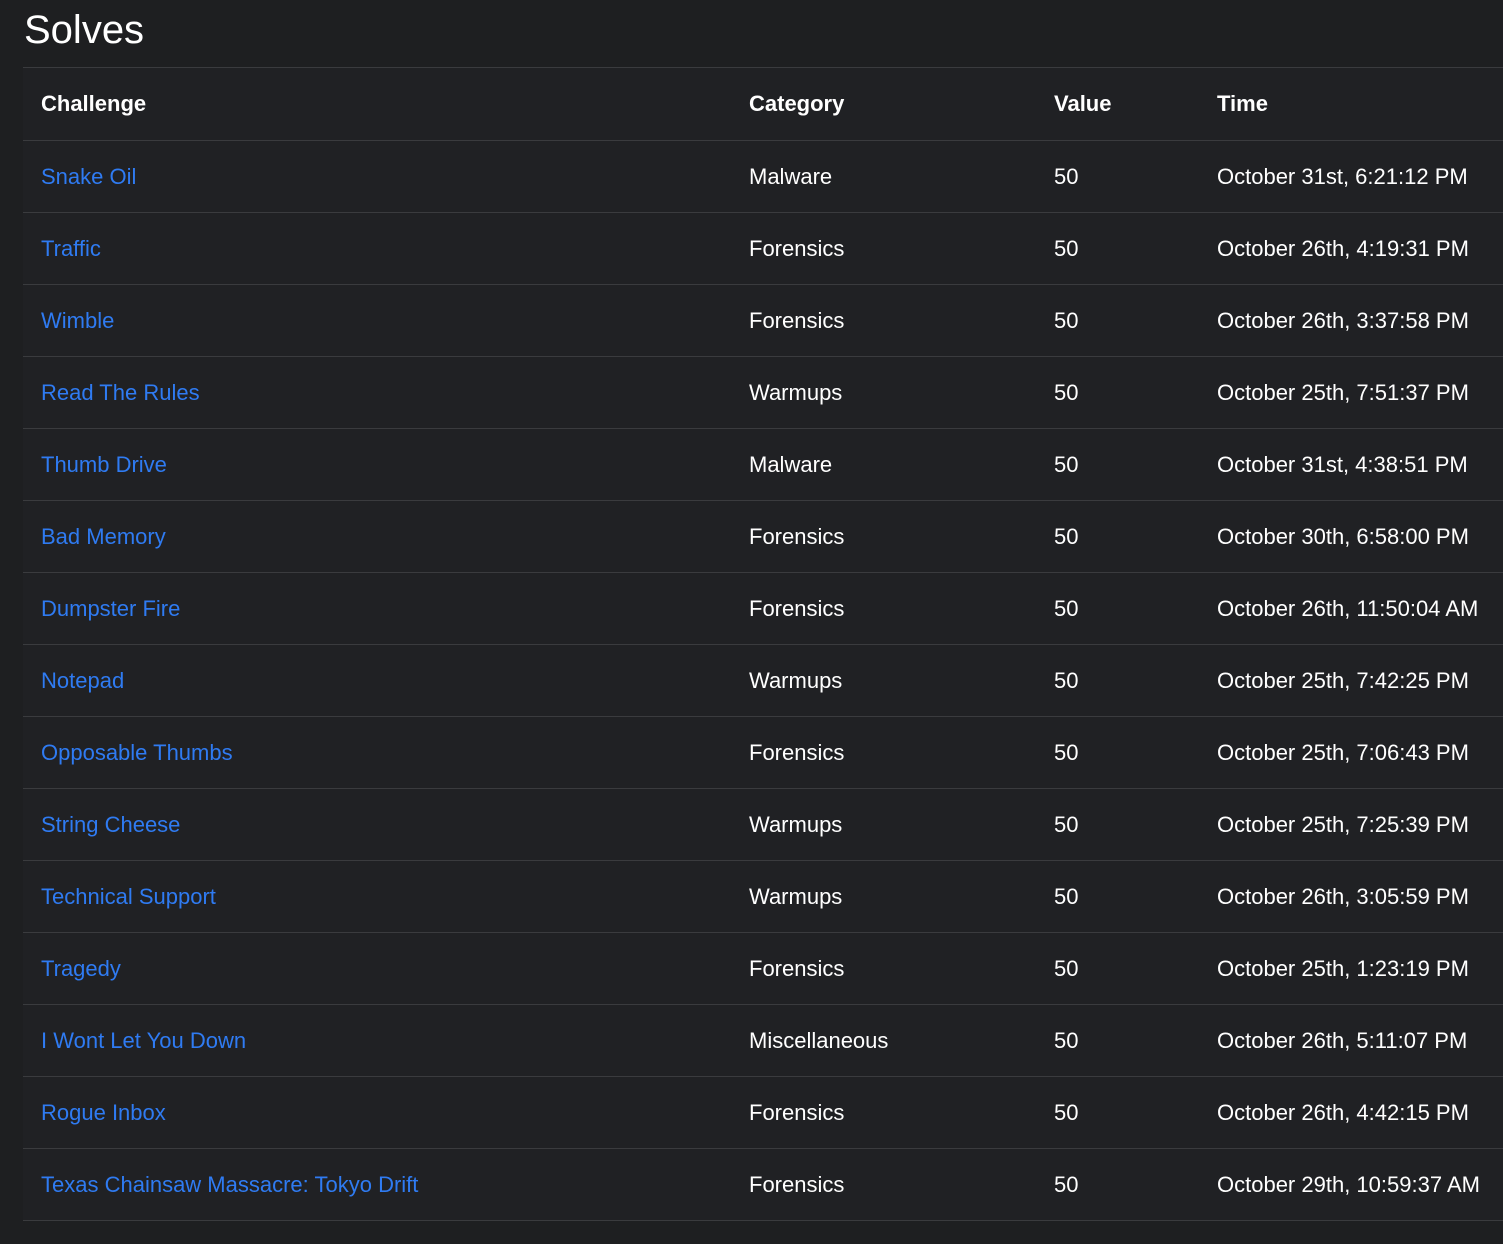 The width and height of the screenshot is (1503, 1244). What do you see at coordinates (1342, 176) in the screenshot?
I see `time-cell: October 31st, 6:21:12 PM` at bounding box center [1342, 176].